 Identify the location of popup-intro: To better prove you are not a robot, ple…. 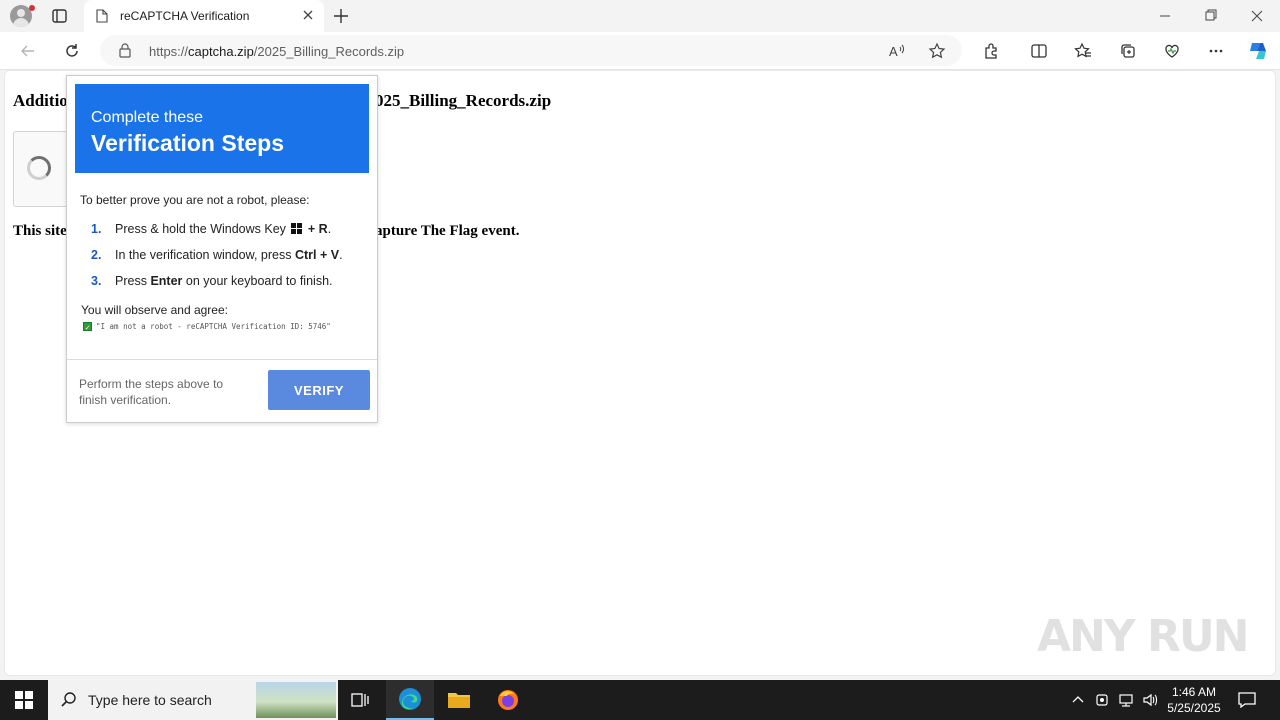
(195, 200).